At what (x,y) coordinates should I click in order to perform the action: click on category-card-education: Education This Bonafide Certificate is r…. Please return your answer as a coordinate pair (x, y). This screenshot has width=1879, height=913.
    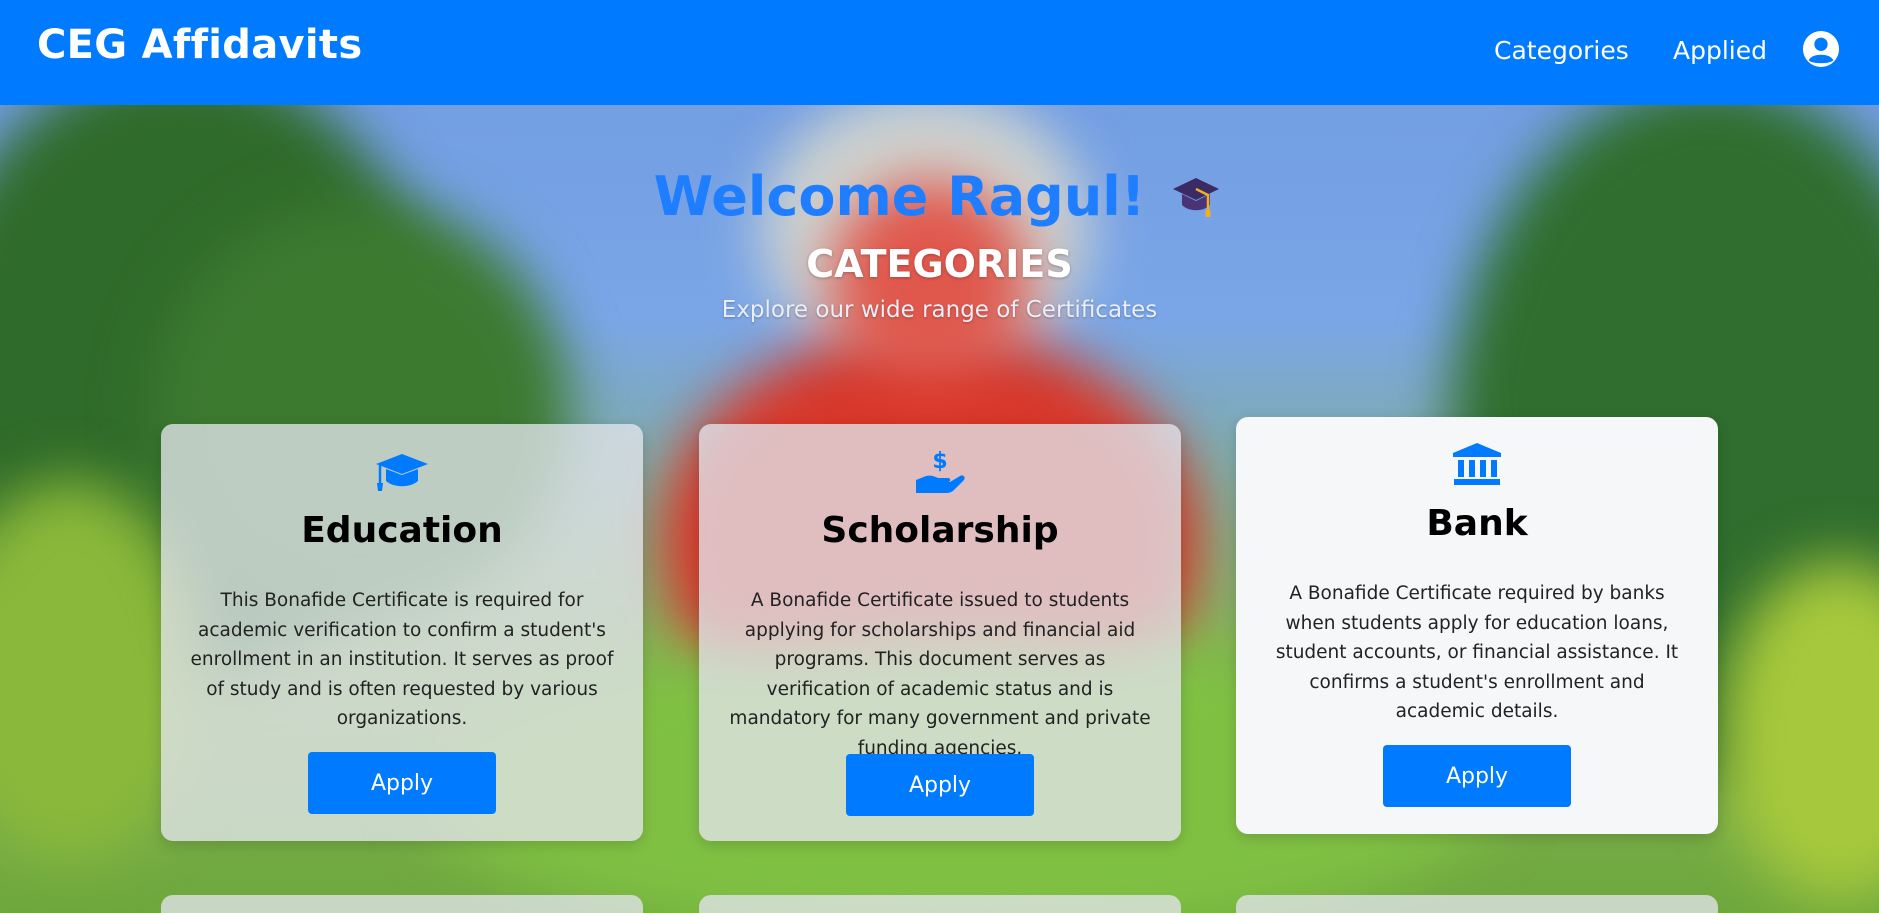
    Looking at the image, I should click on (402, 632).